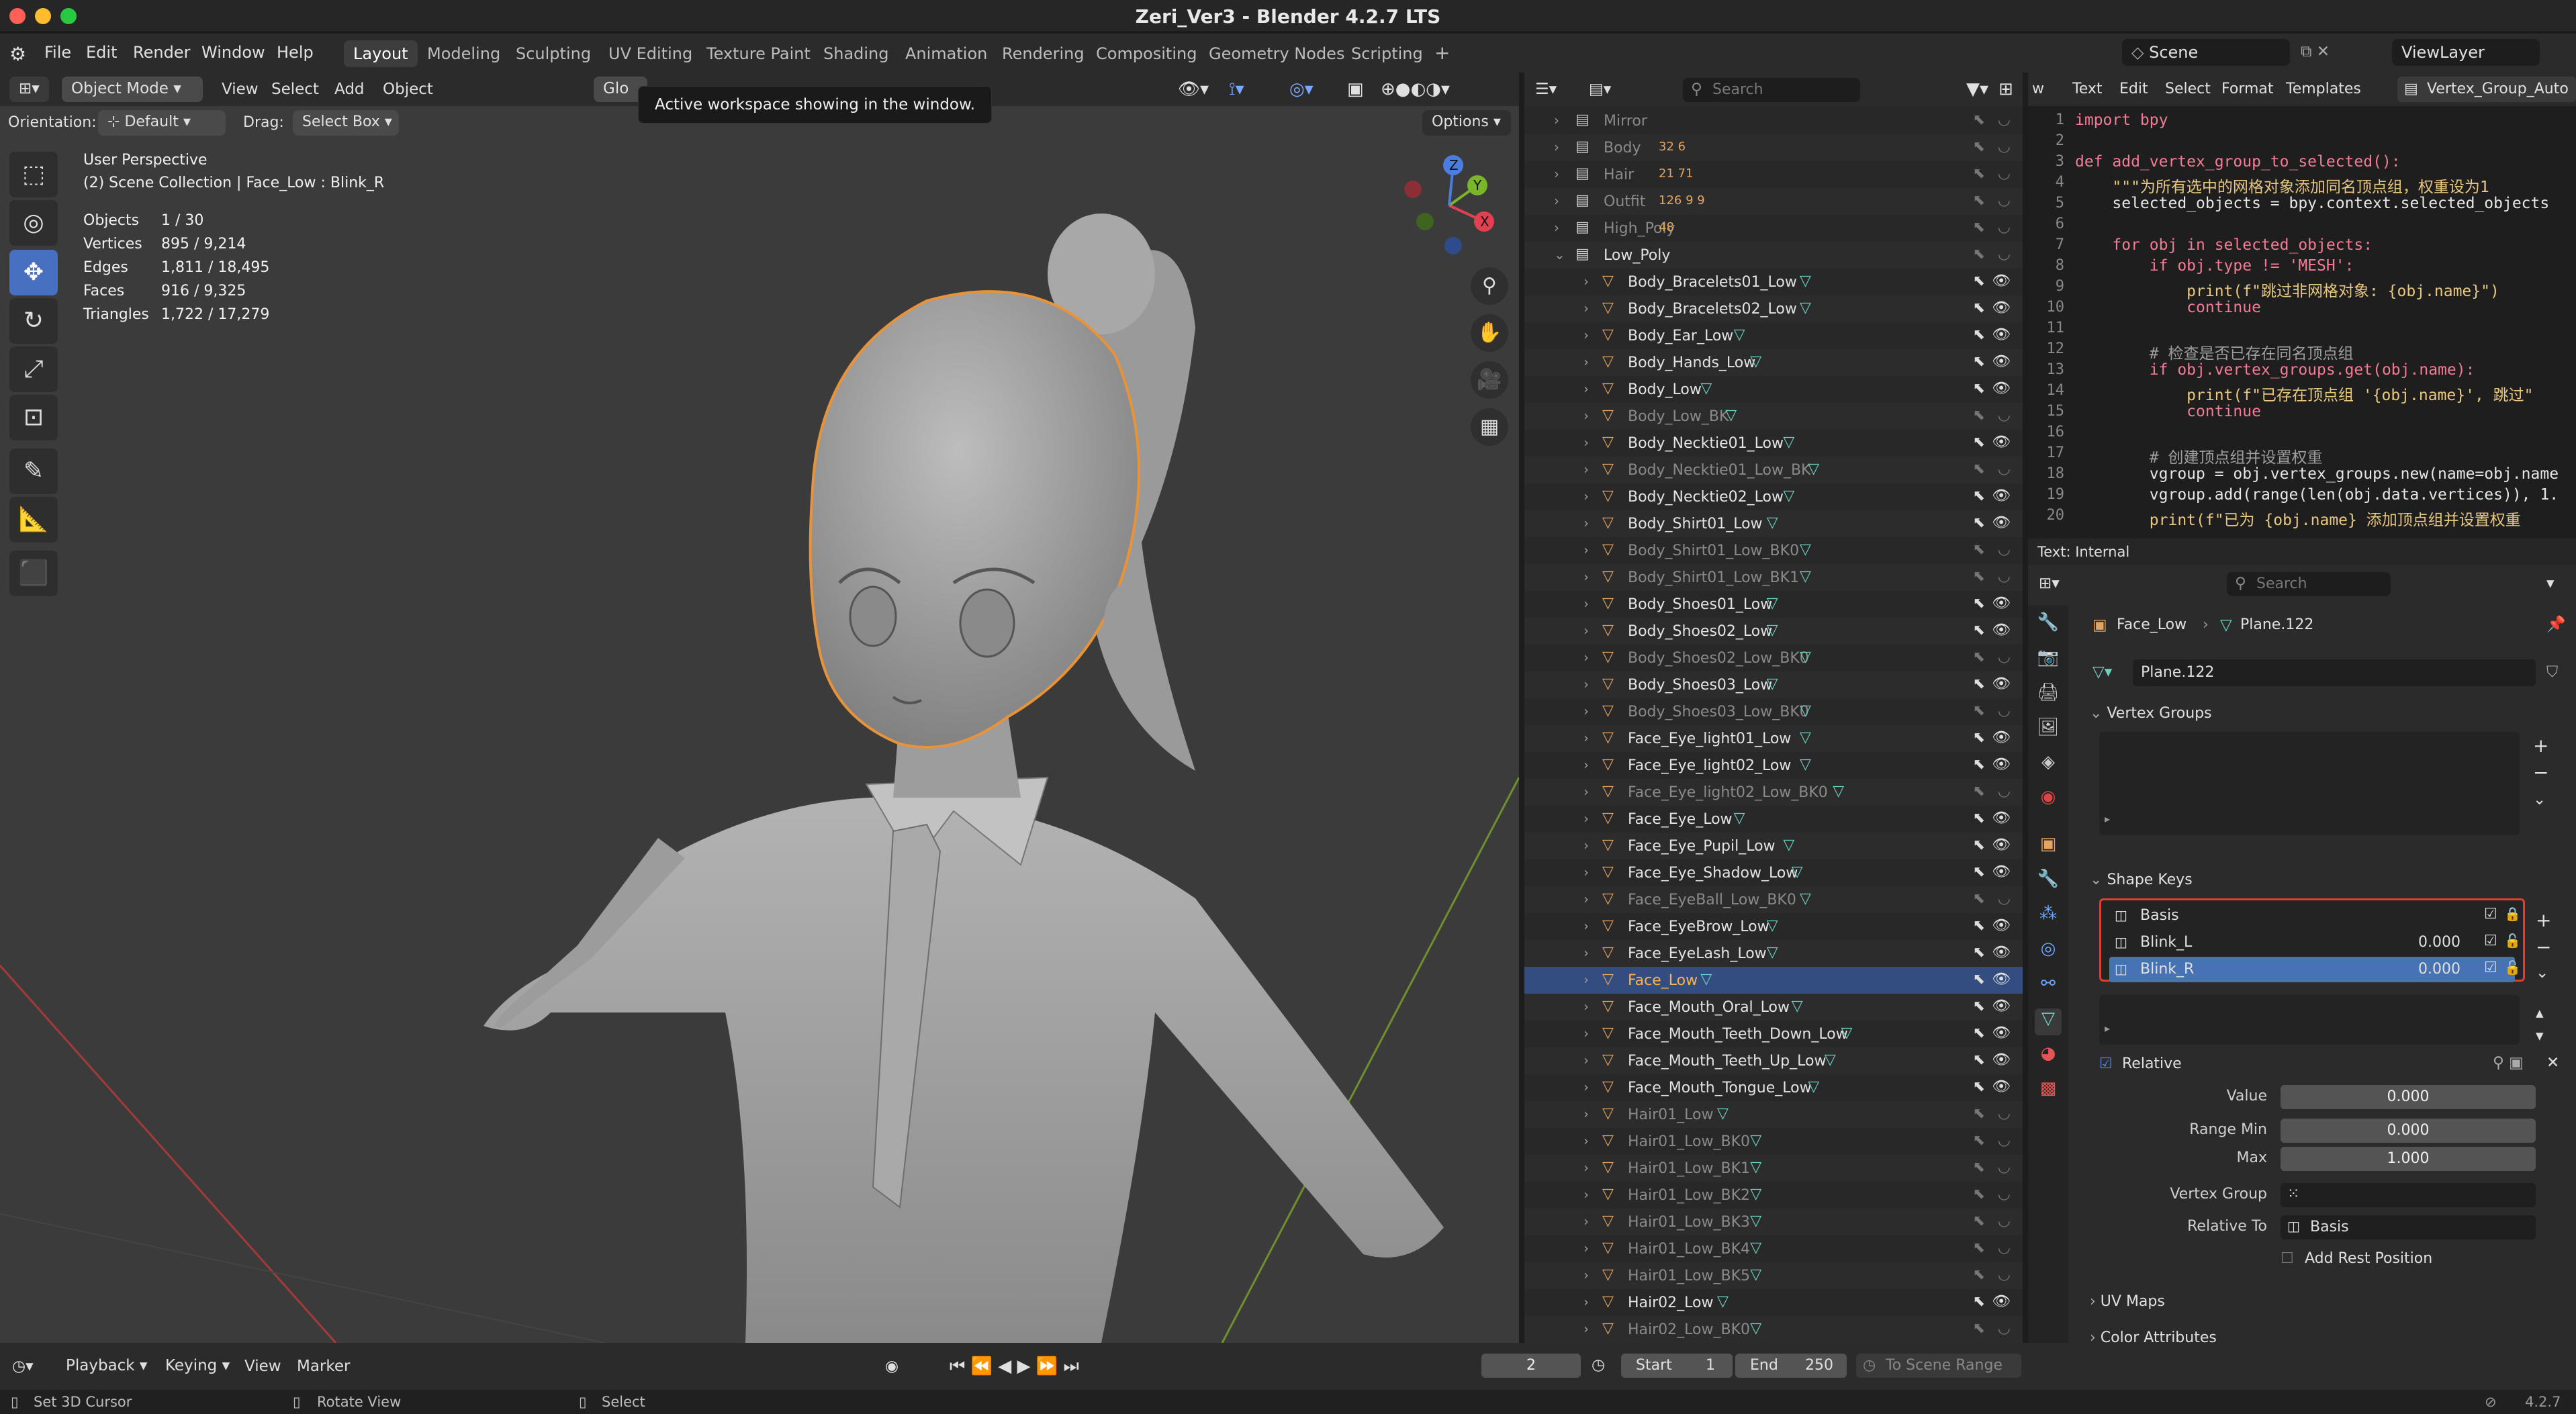  I want to click on code-line: print(f"跳过非网格对象: {obj.name}"), so click(2287, 289).